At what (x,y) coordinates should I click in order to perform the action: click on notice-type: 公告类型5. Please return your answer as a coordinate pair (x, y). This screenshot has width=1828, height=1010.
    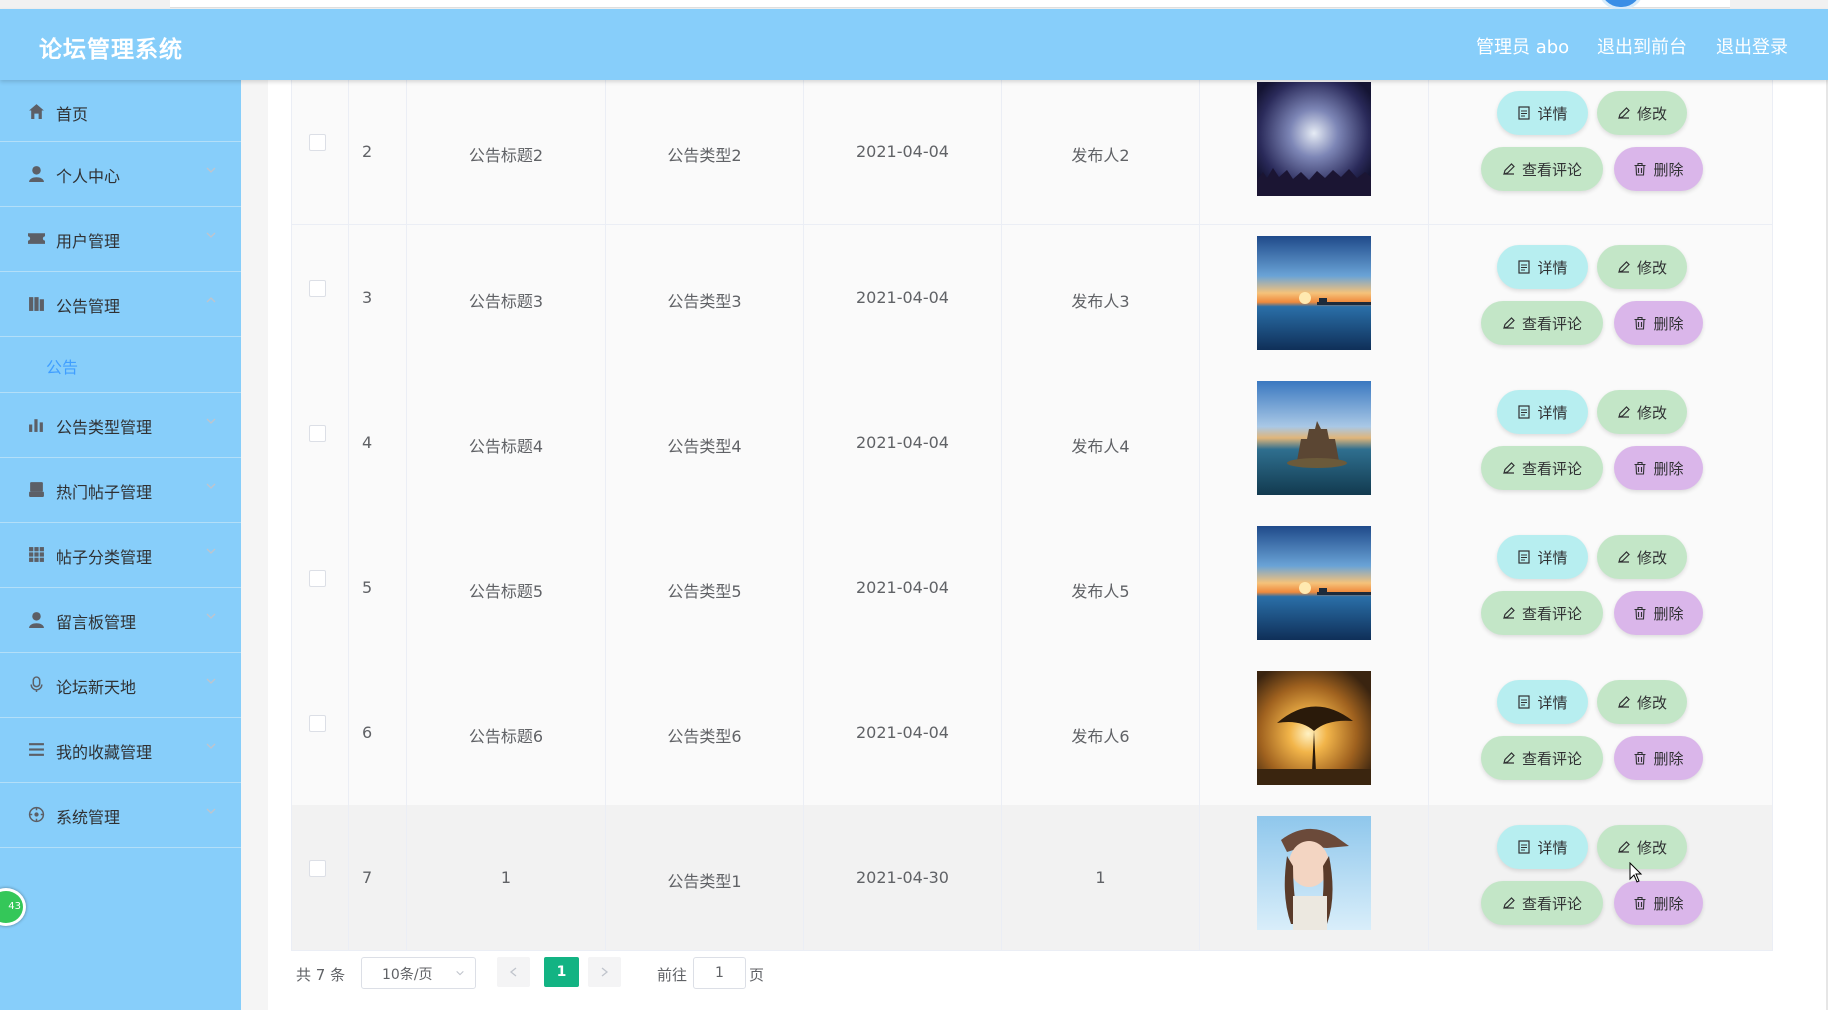
    Looking at the image, I should click on (704, 591).